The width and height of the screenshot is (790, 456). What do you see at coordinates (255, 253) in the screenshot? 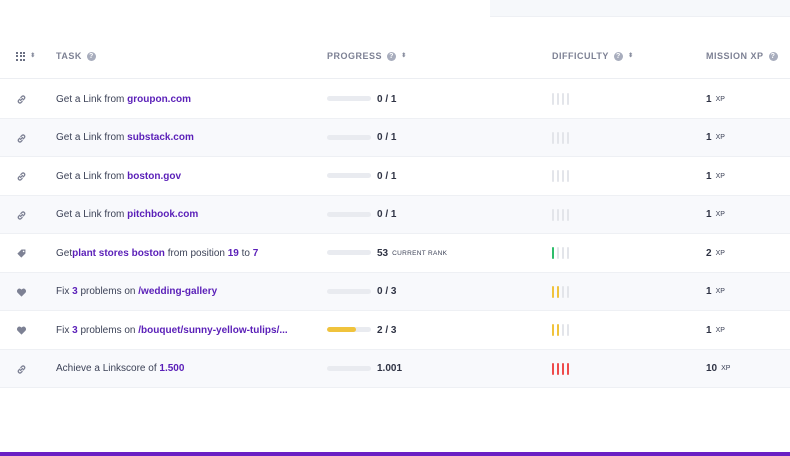
I see `task-number: 7` at bounding box center [255, 253].